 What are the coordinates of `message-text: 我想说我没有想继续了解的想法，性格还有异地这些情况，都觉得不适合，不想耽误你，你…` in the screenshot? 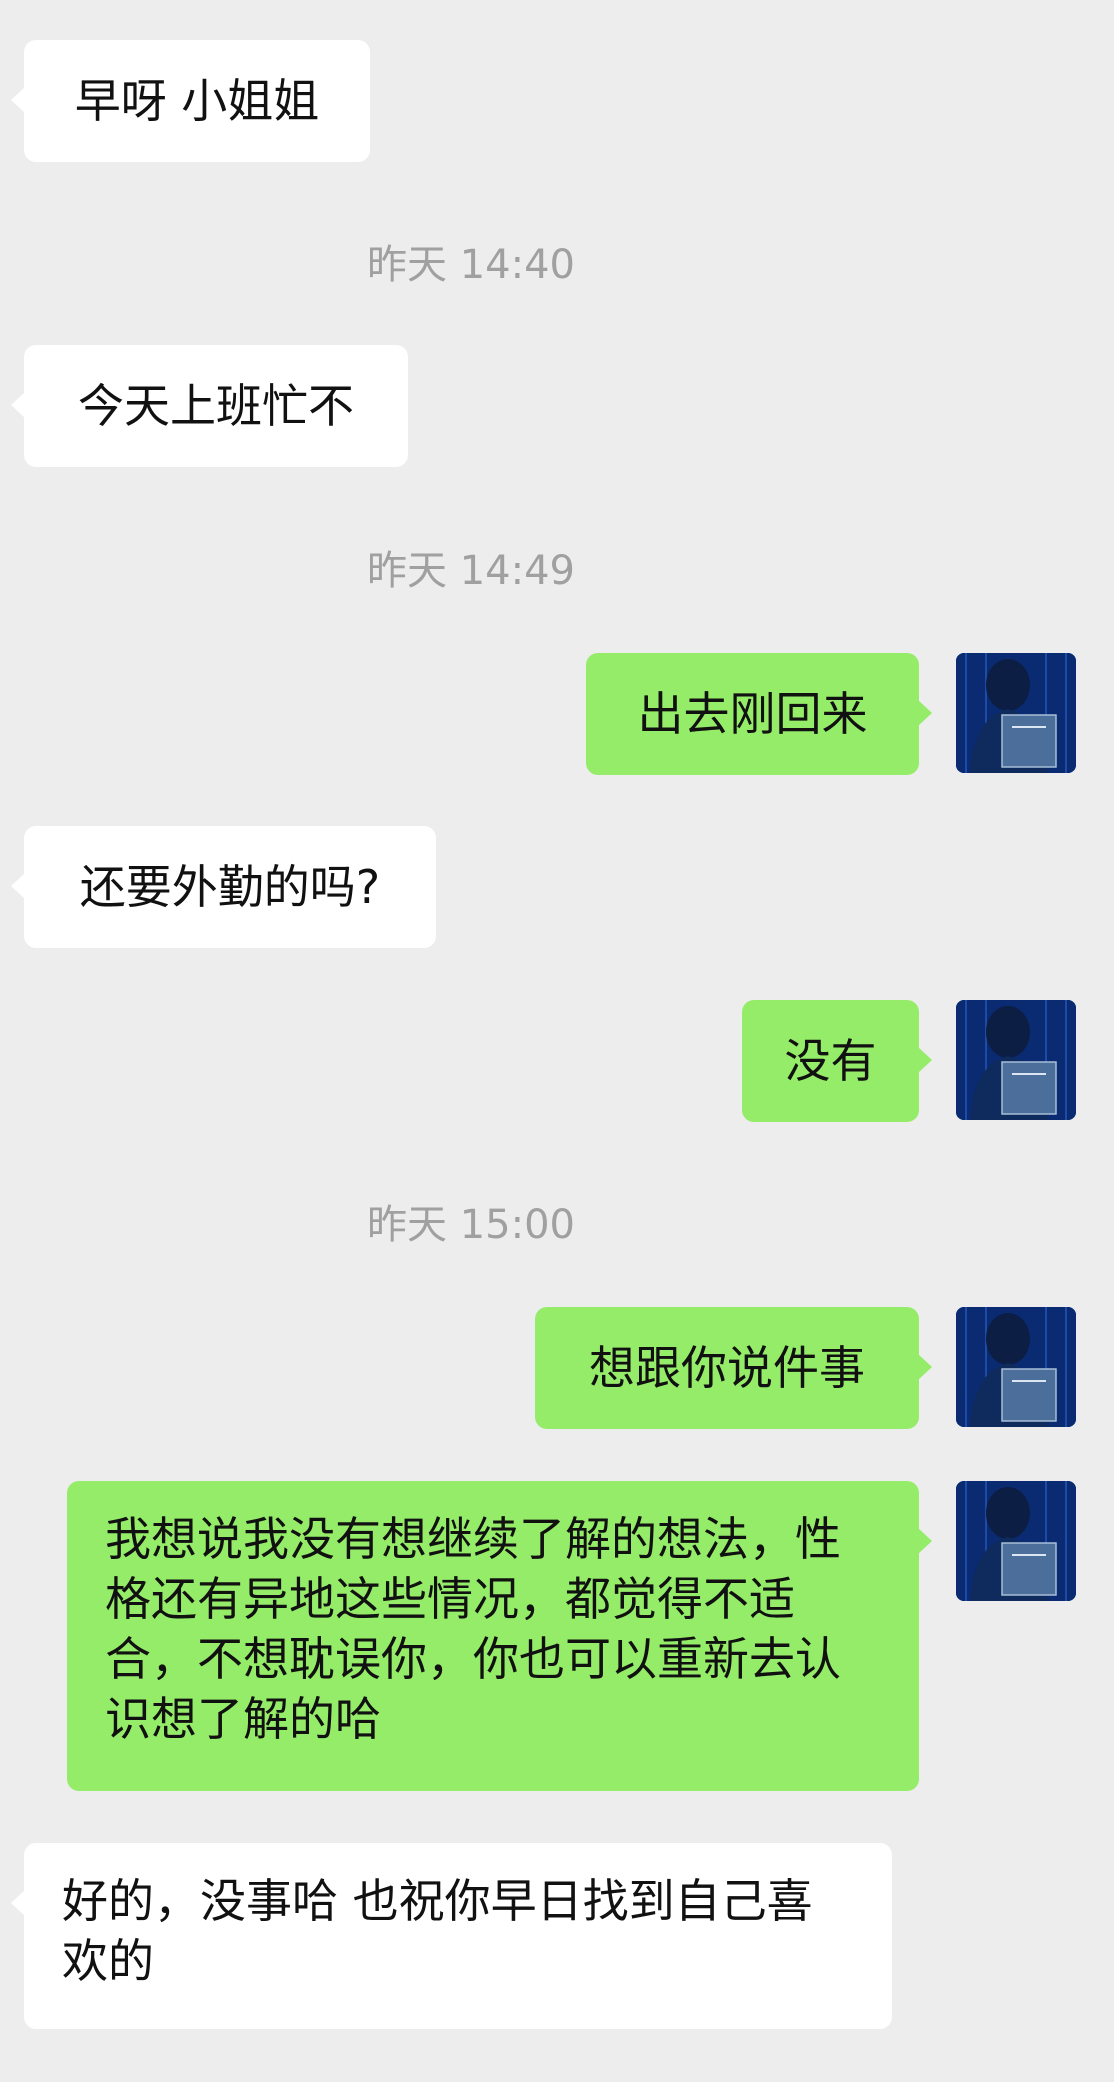 It's located at (473, 1629).